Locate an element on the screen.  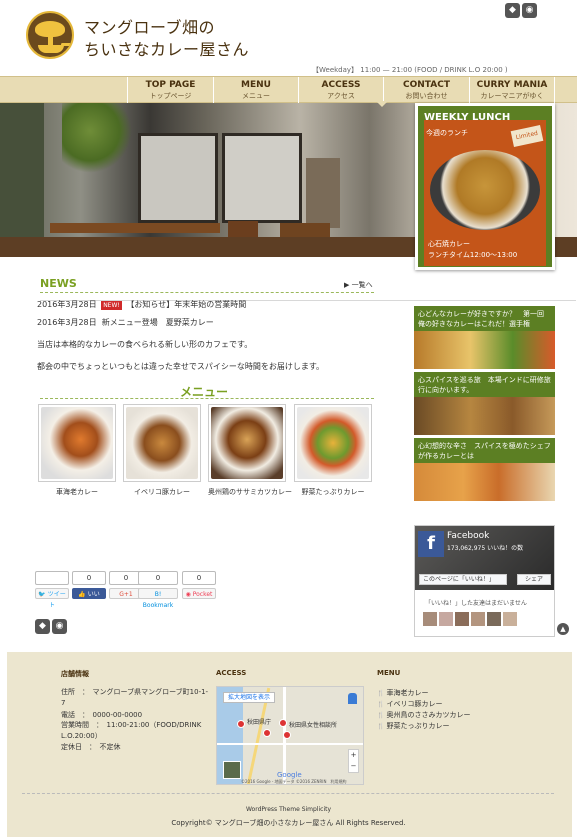
share-facebook: 0 👍 いいね！ is located at coordinates (89, 590).